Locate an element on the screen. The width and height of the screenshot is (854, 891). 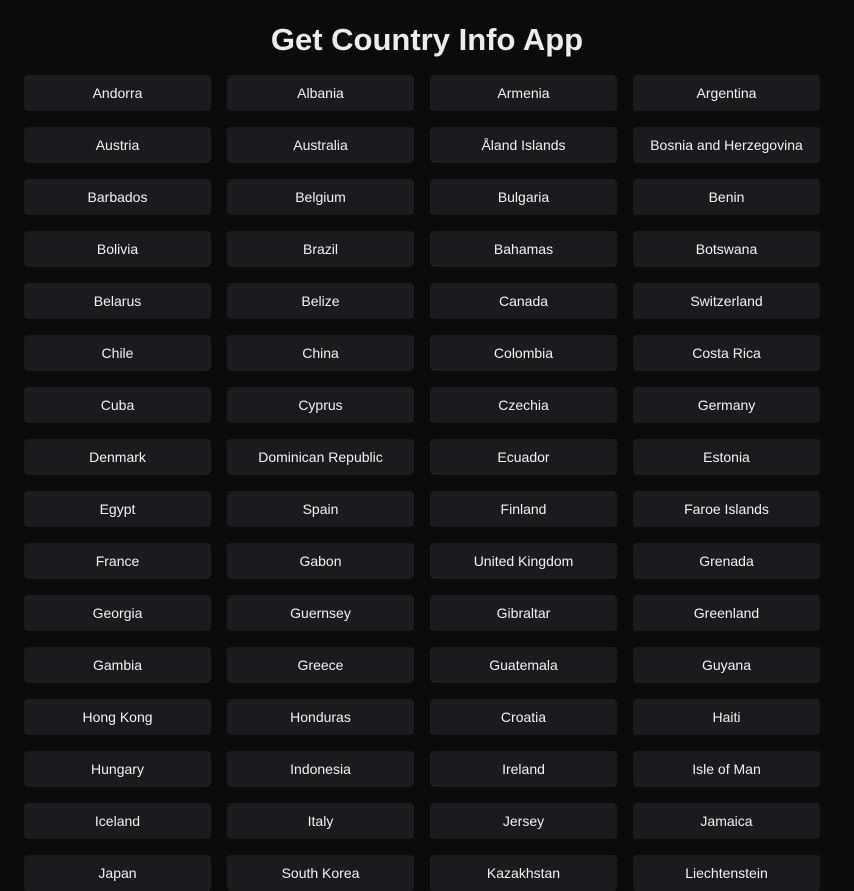
country-button-canada: Canada is located at coordinates (523, 301).